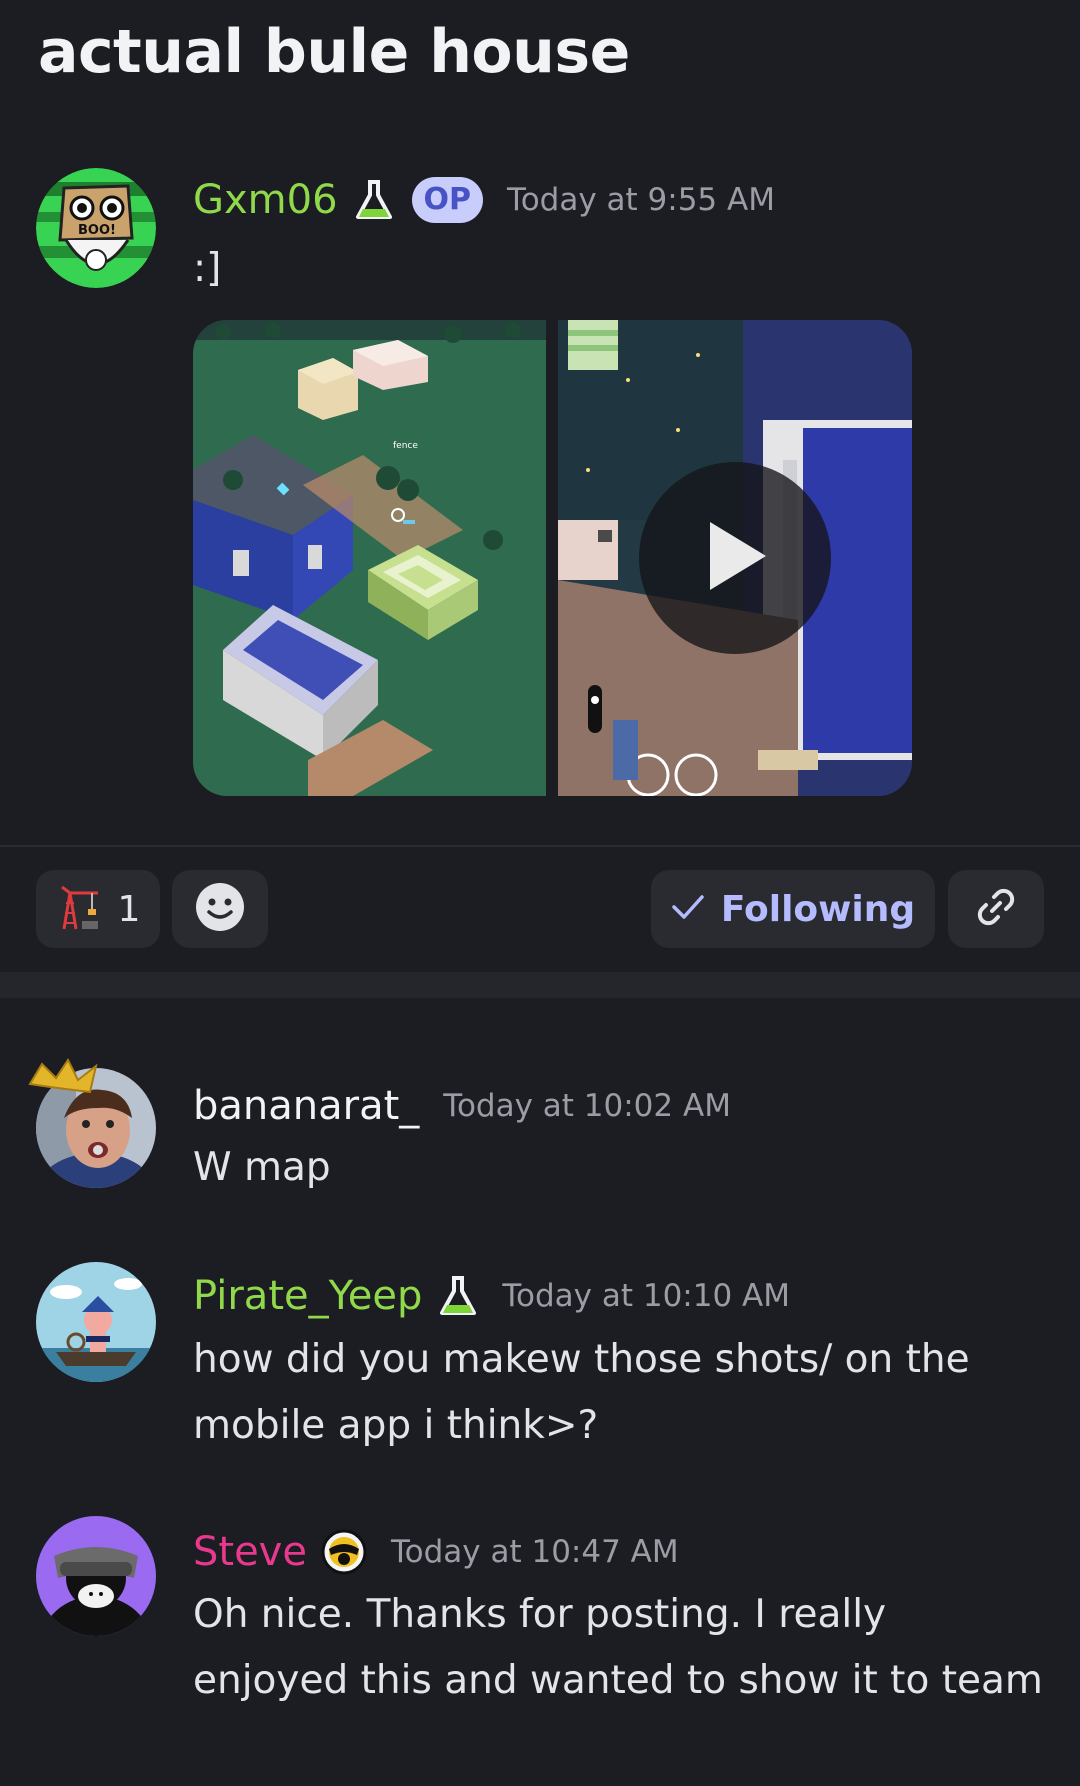 The height and width of the screenshot is (1786, 1080). Describe the element at coordinates (334, 52) in the screenshot. I see `thread-title: actual bule house` at that location.